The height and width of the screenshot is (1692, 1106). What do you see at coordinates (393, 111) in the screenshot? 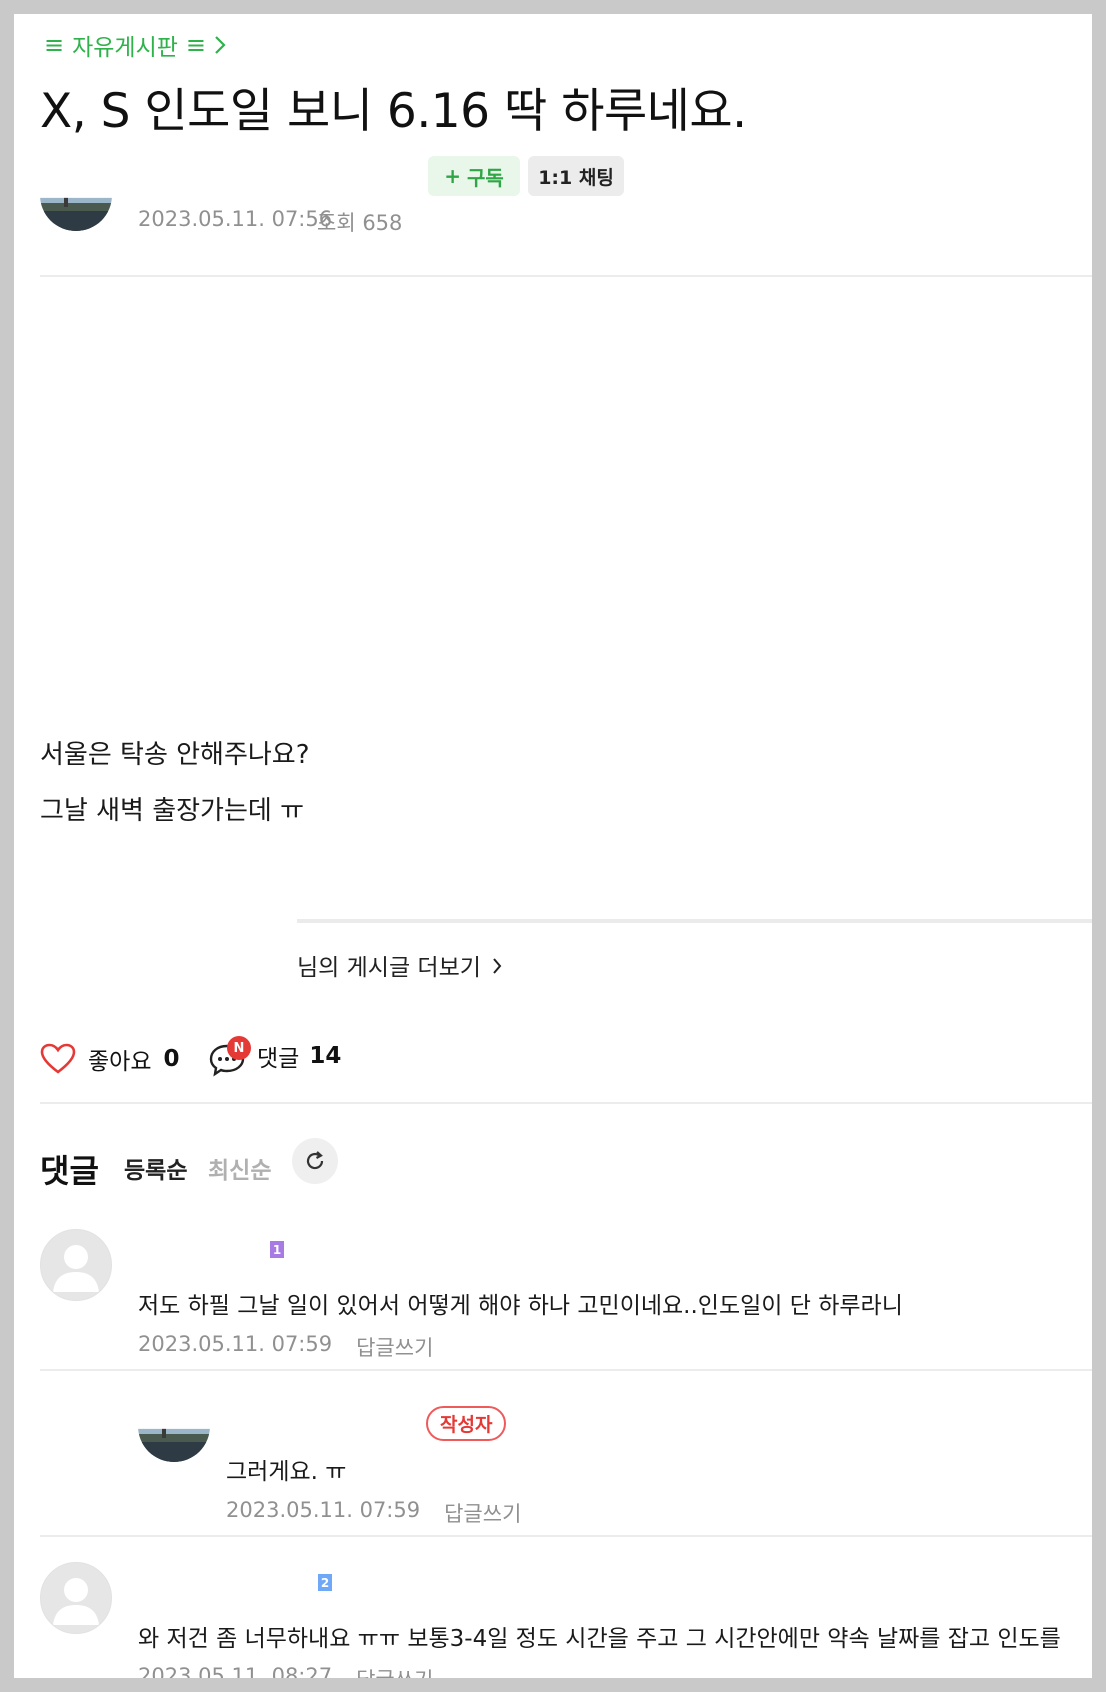
I see `post-title: X, S 인도일 보니 6.16 딱 하루네요.` at bounding box center [393, 111].